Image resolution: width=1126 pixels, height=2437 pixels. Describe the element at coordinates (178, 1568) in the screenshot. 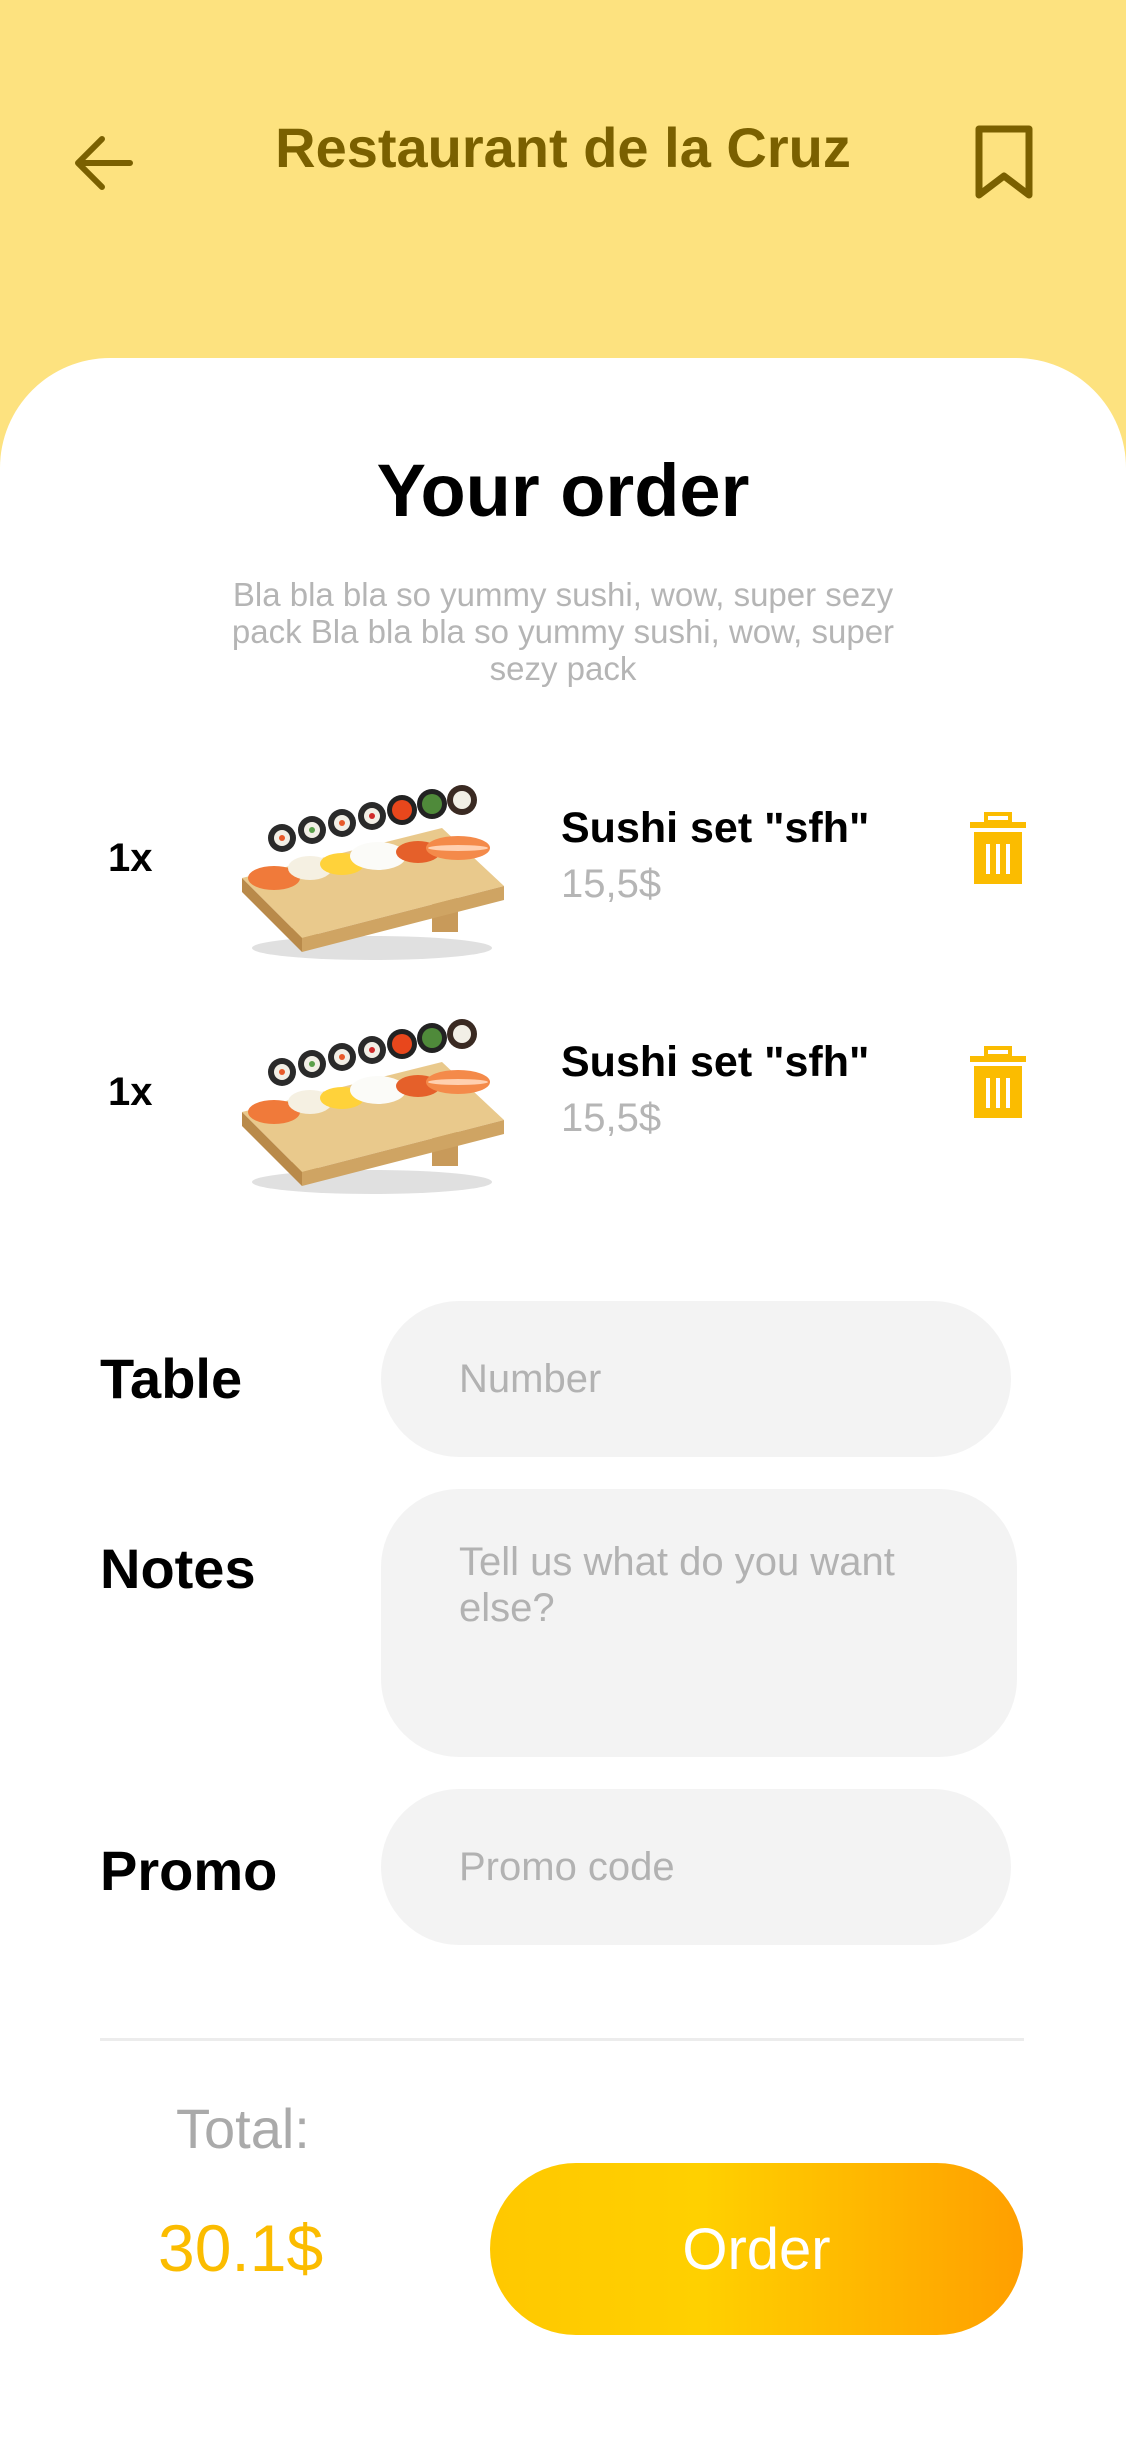

I see `notes-label: Notes` at that location.